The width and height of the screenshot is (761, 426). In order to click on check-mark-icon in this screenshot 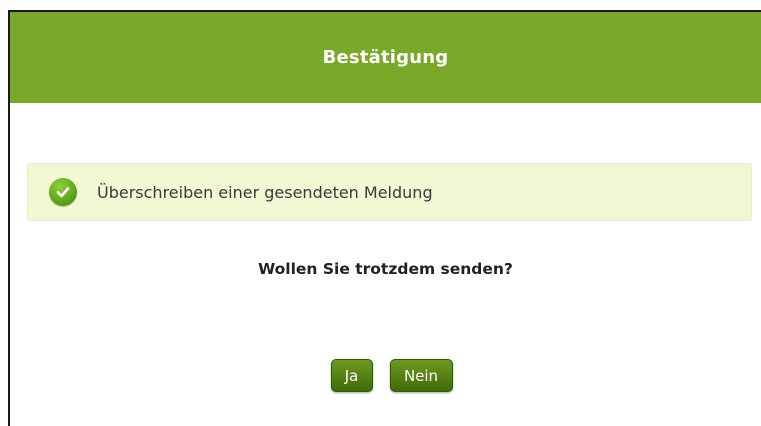, I will do `click(63, 192)`.